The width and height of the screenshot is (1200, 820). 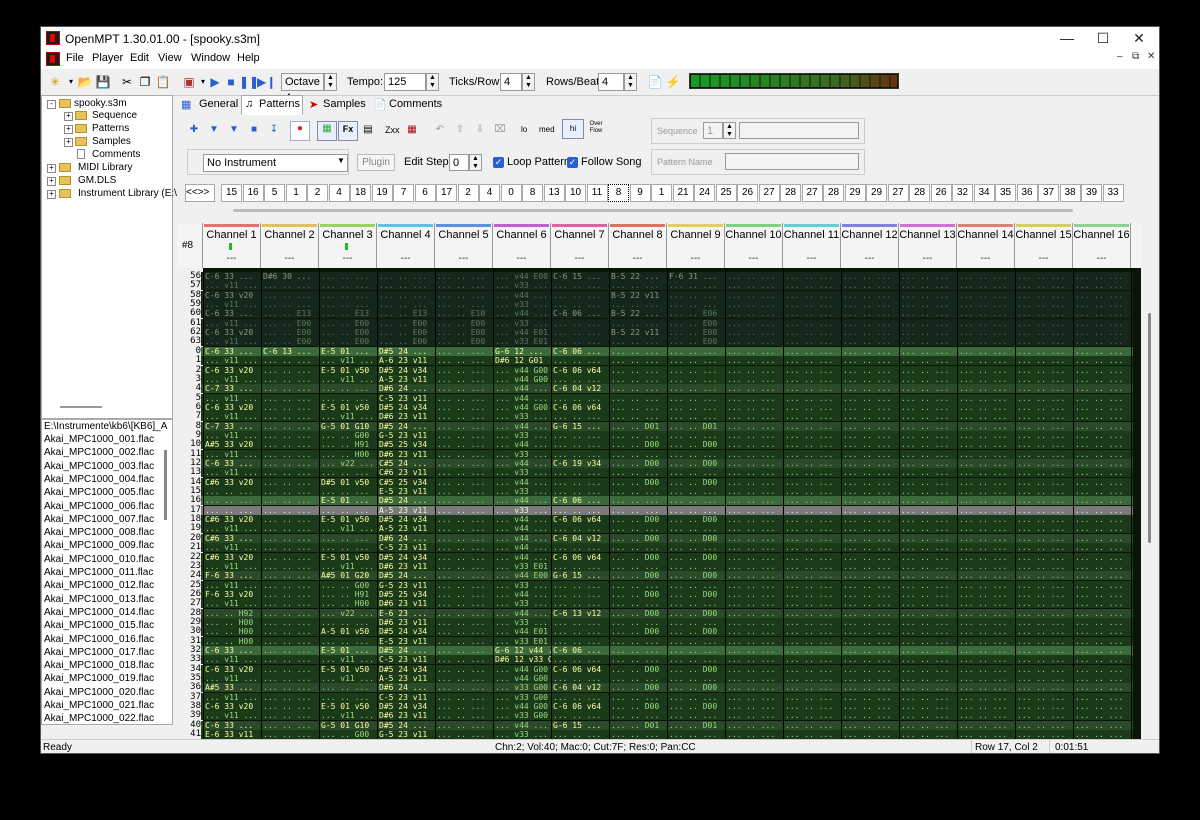 I want to click on pattern-stop-icon: ▼, so click(x=234, y=130).